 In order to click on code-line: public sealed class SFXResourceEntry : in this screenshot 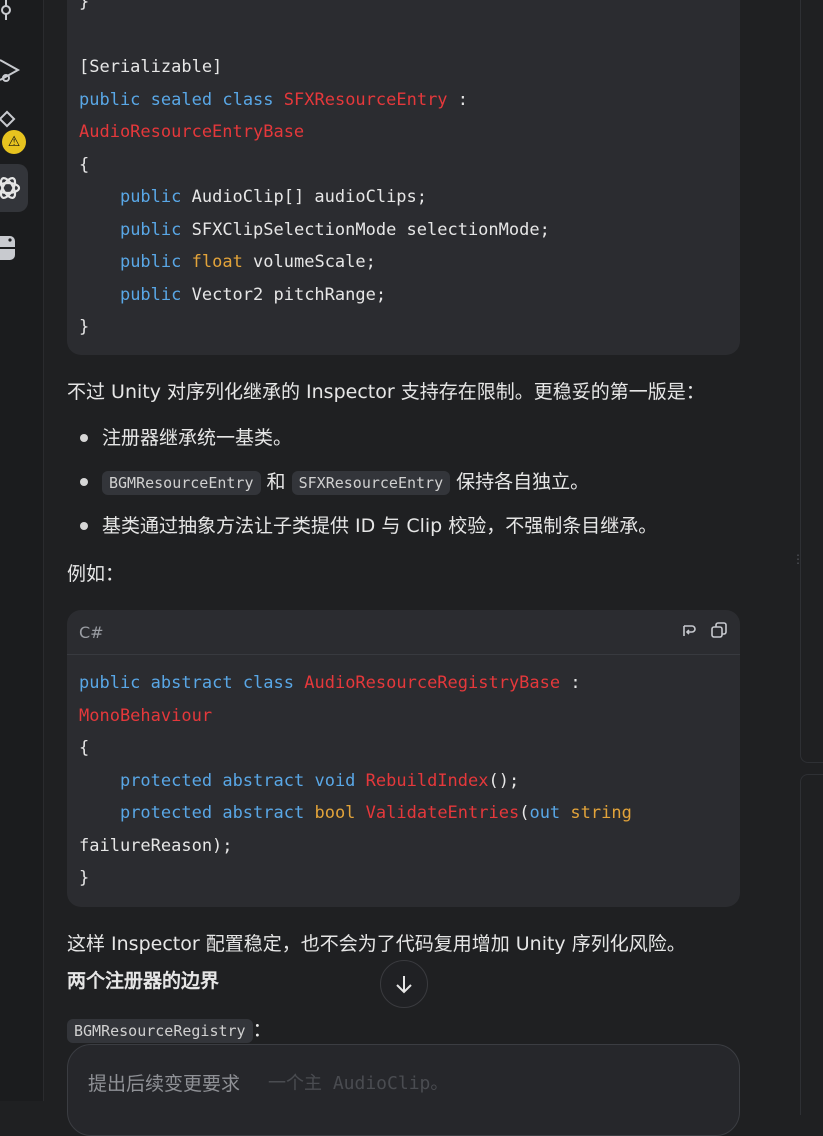, I will do `click(403, 100)`.